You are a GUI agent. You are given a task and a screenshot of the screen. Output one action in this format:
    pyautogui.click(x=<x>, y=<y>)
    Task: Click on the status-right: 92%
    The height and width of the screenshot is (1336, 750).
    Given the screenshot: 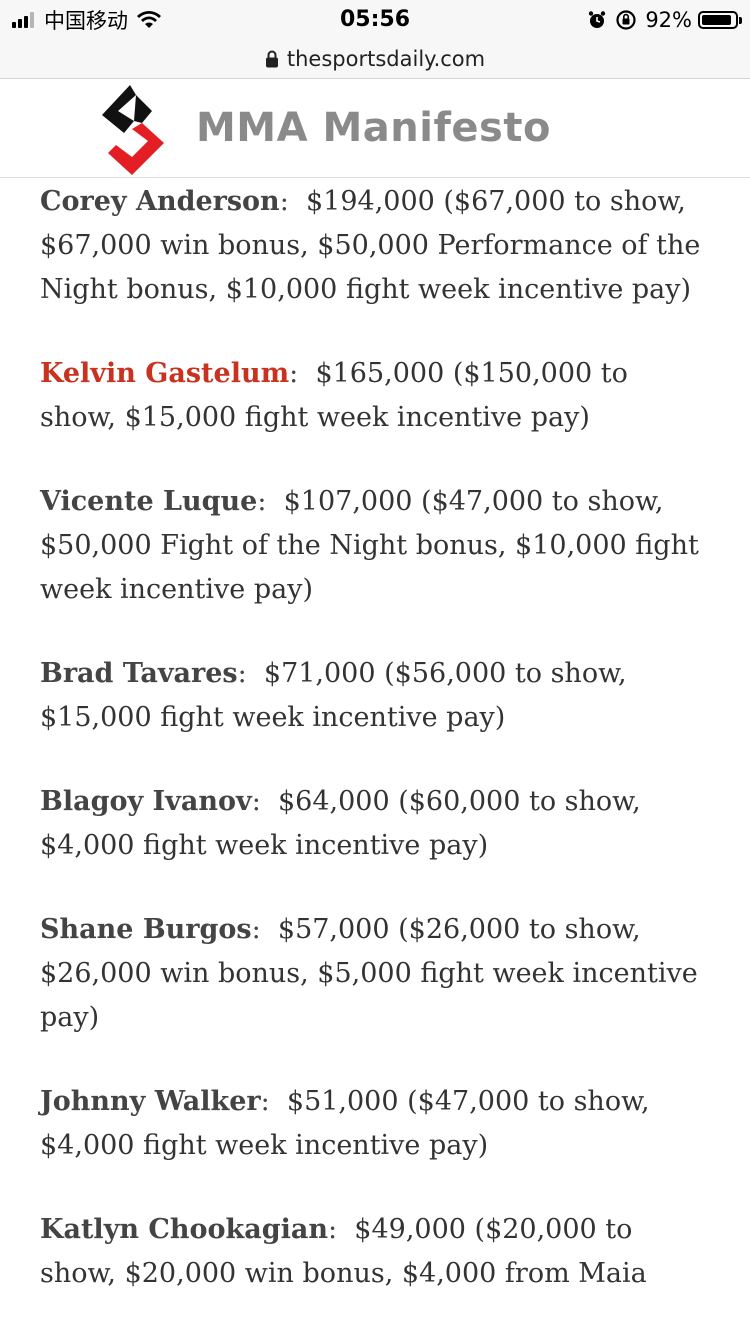 What is the action you would take?
    pyautogui.click(x=660, y=20)
    